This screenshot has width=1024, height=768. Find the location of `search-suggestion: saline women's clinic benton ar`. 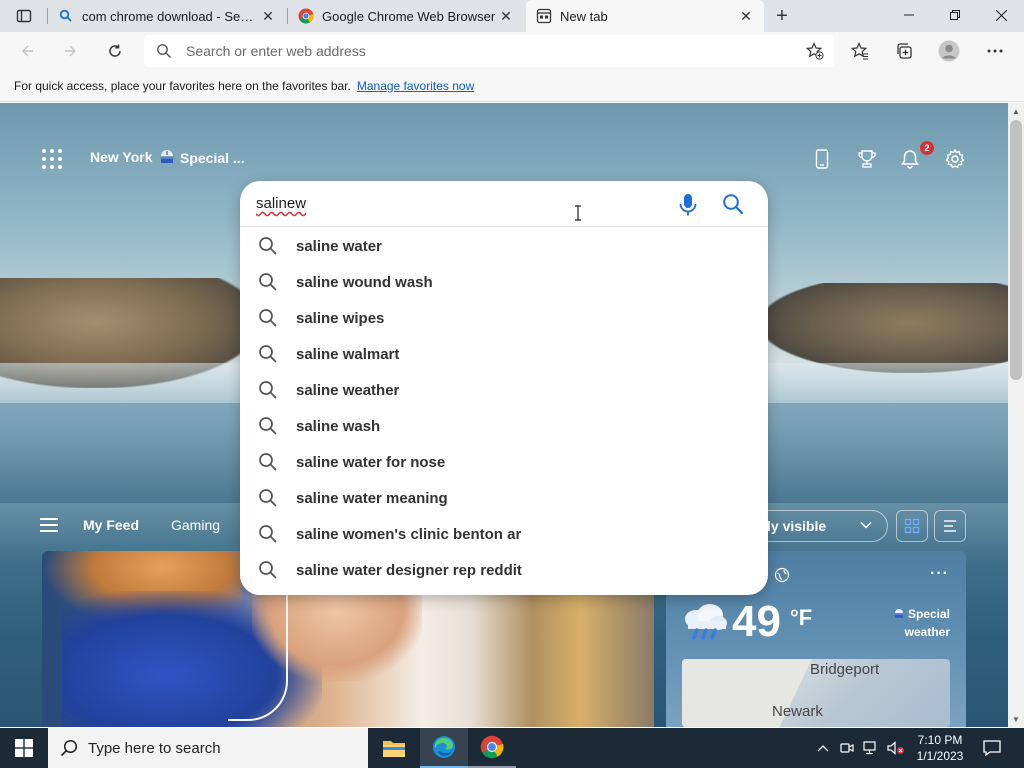

search-suggestion: saline women's clinic benton ar is located at coordinates (504, 534).